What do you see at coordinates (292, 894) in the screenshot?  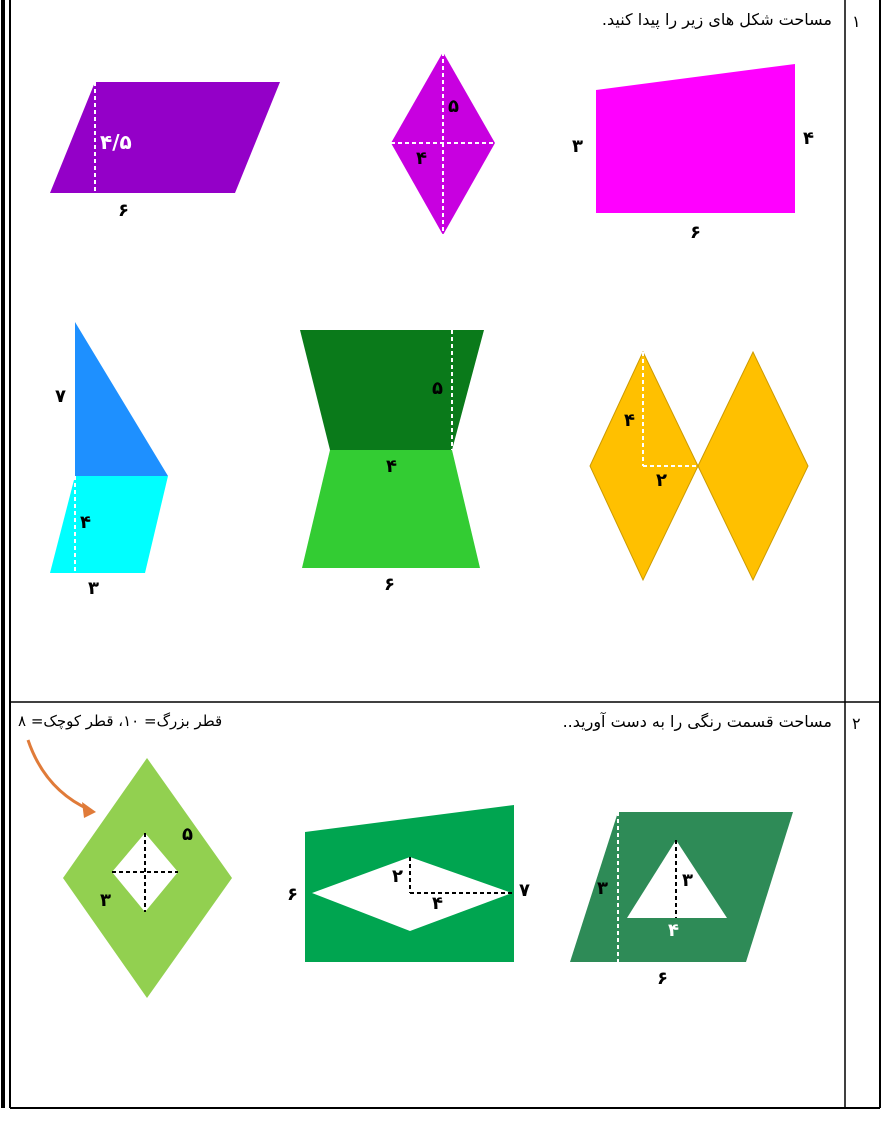 I see `trap-left-label: ۶` at bounding box center [292, 894].